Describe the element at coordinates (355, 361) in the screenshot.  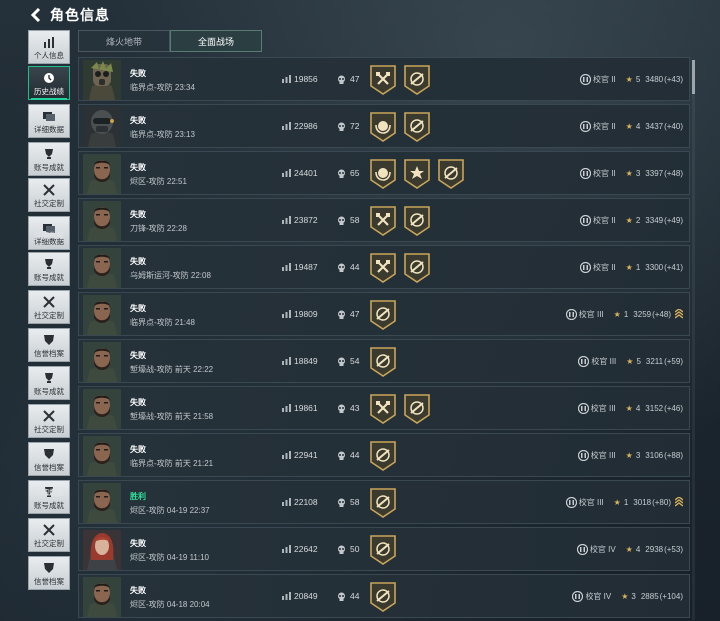
I see `match-kills-value: 54` at that location.